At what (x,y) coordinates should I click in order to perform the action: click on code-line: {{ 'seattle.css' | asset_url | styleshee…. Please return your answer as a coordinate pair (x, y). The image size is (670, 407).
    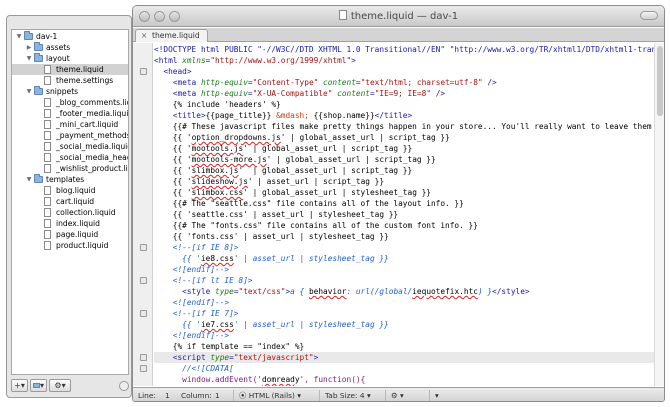
    Looking at the image, I should click on (405, 214).